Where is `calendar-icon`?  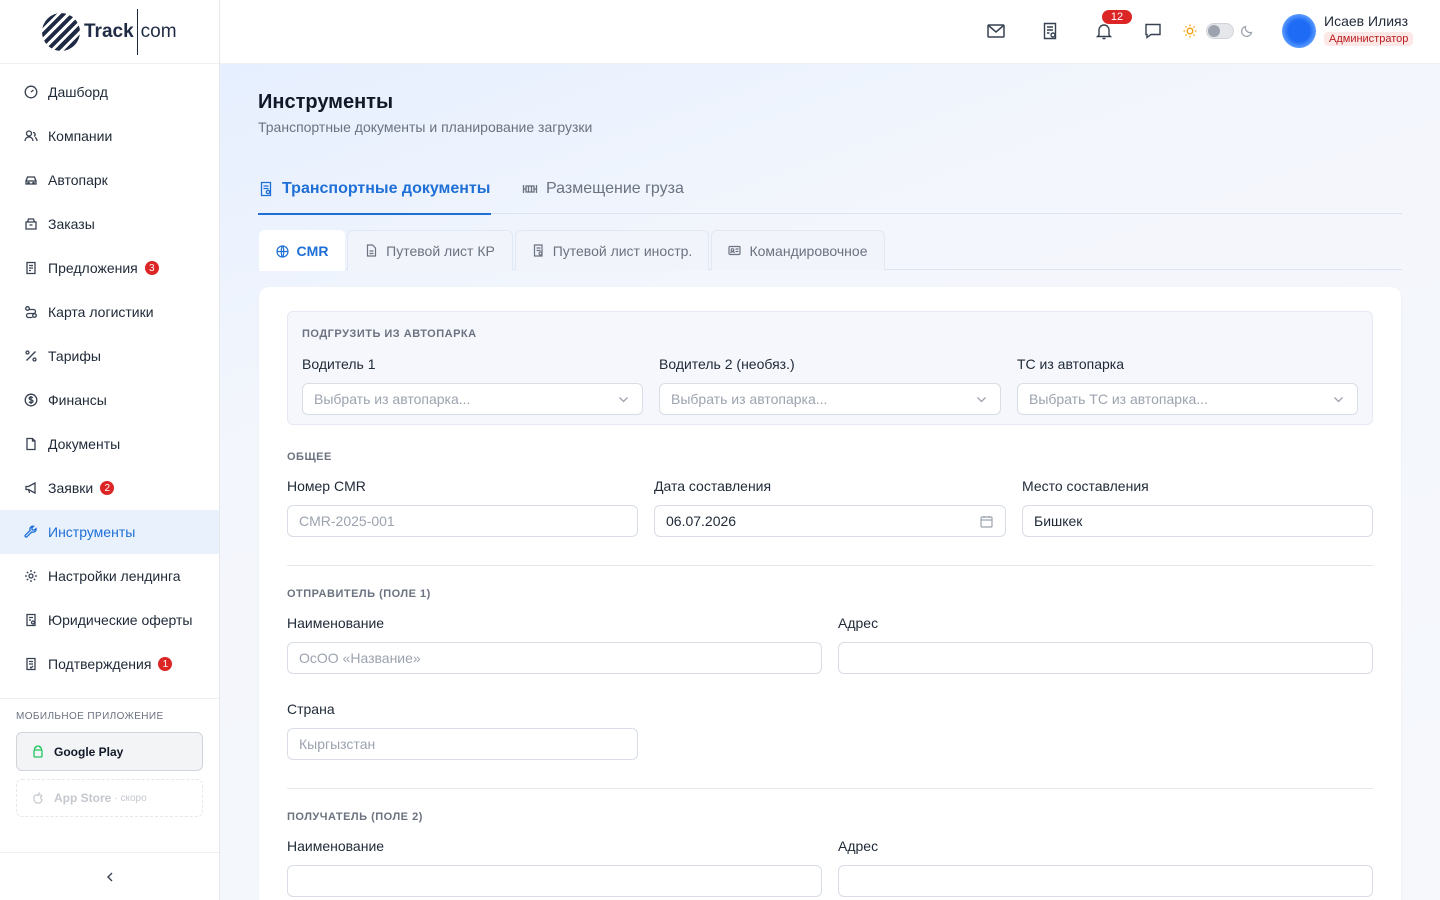 calendar-icon is located at coordinates (986, 521).